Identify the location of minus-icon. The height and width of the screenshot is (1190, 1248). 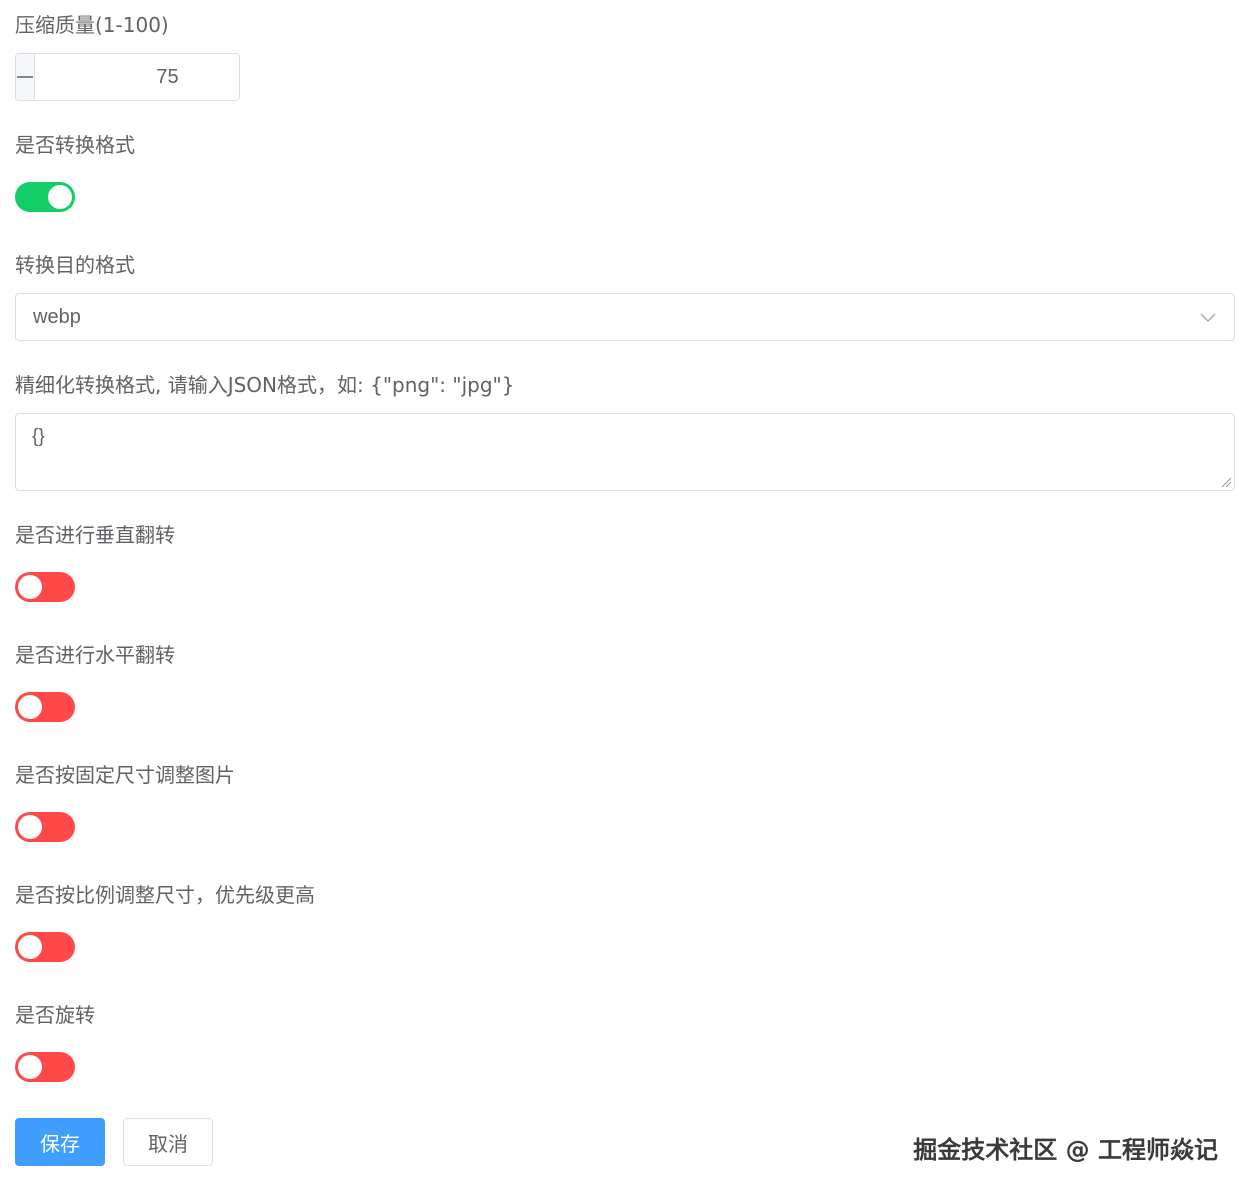
(25, 77).